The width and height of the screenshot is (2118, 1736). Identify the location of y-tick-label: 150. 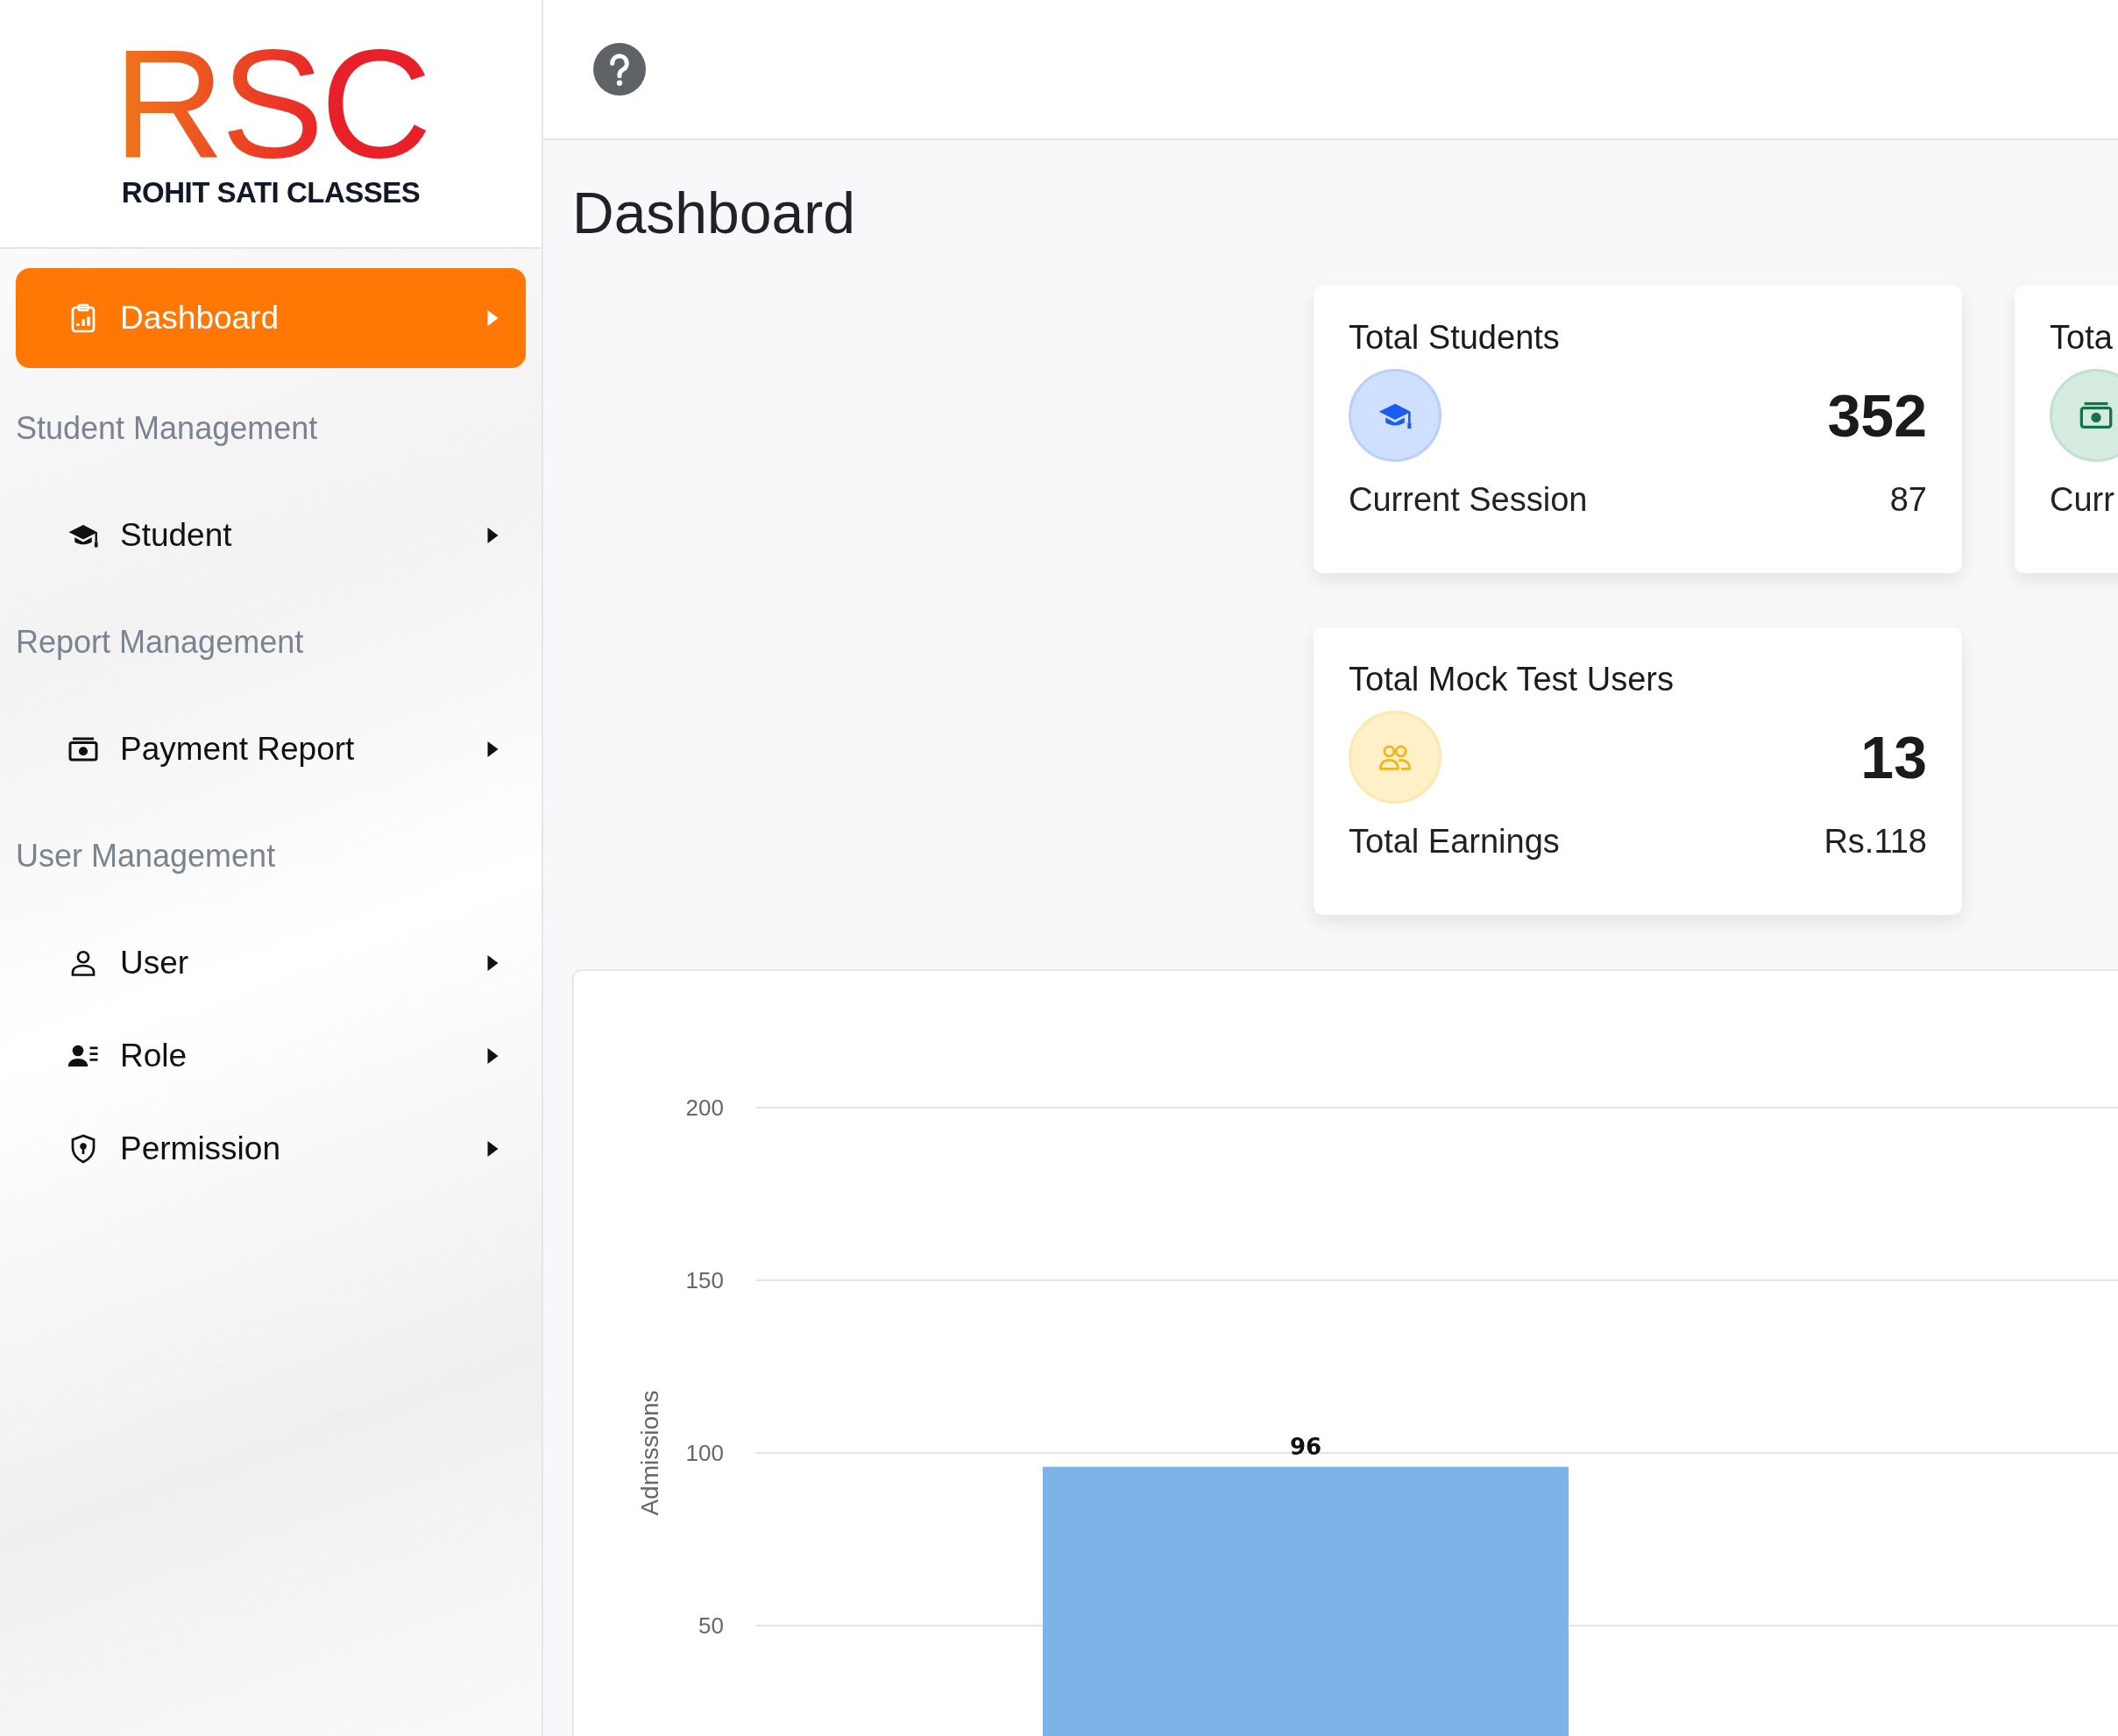
(704, 1280).